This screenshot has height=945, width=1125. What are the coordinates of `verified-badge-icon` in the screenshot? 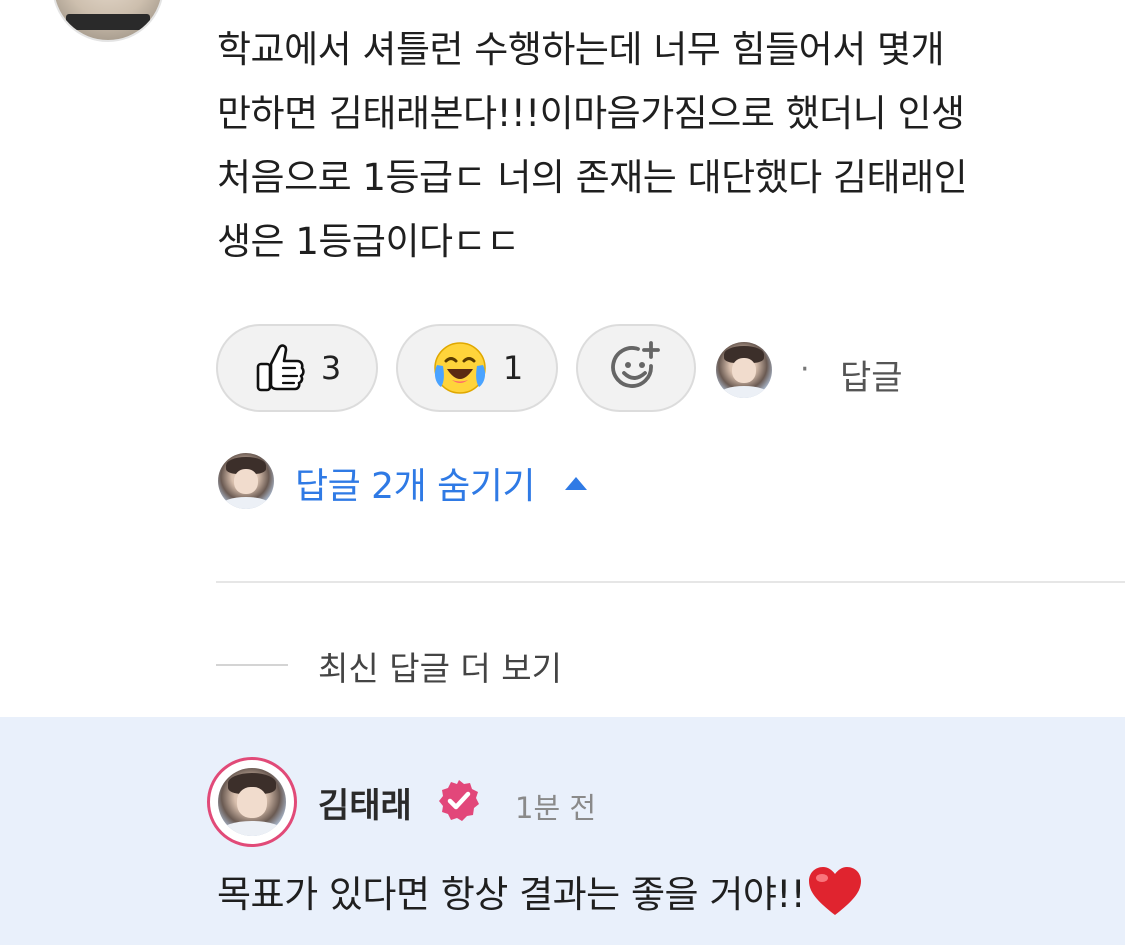 It's located at (459, 803).